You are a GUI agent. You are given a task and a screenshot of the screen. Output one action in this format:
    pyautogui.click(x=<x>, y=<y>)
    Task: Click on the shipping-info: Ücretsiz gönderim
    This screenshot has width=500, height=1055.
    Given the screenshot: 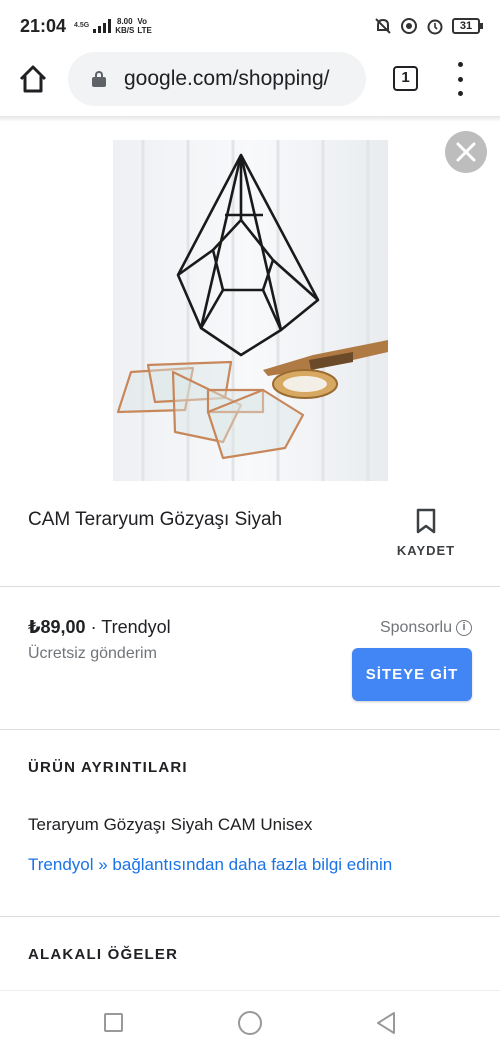 What is the action you would take?
    pyautogui.click(x=92, y=653)
    